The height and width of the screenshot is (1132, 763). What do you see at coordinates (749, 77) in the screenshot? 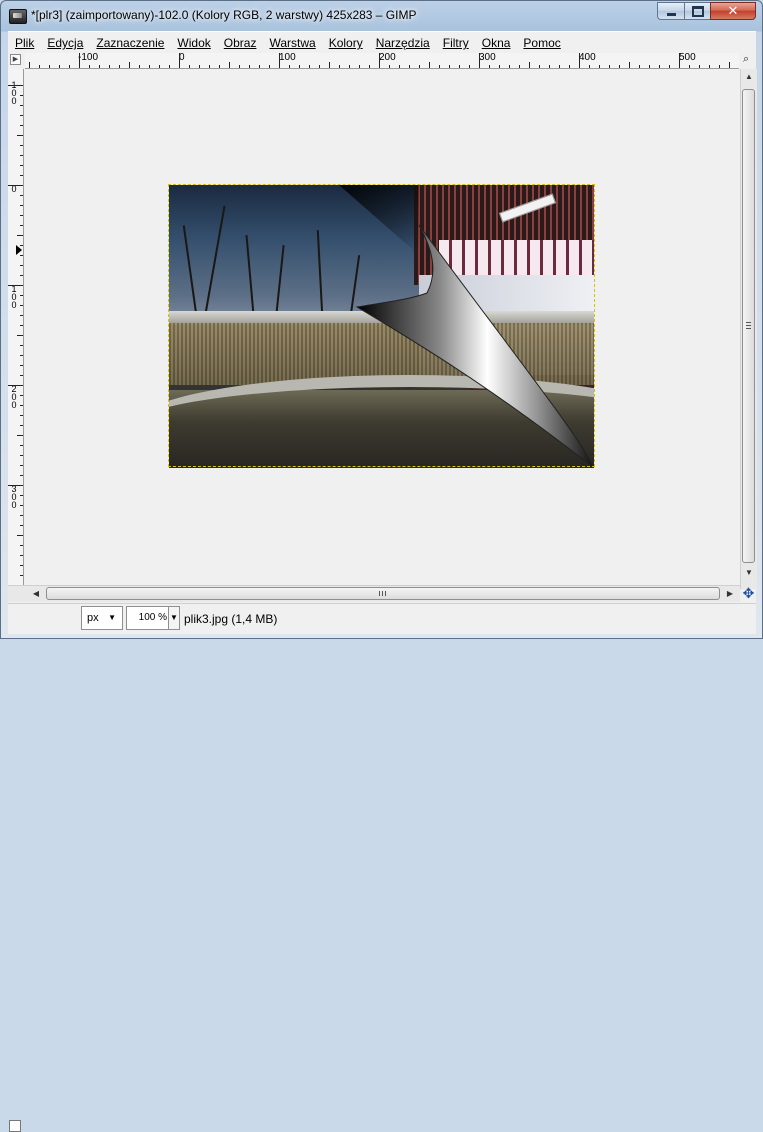
I see `scroll-up-icon: ▲` at bounding box center [749, 77].